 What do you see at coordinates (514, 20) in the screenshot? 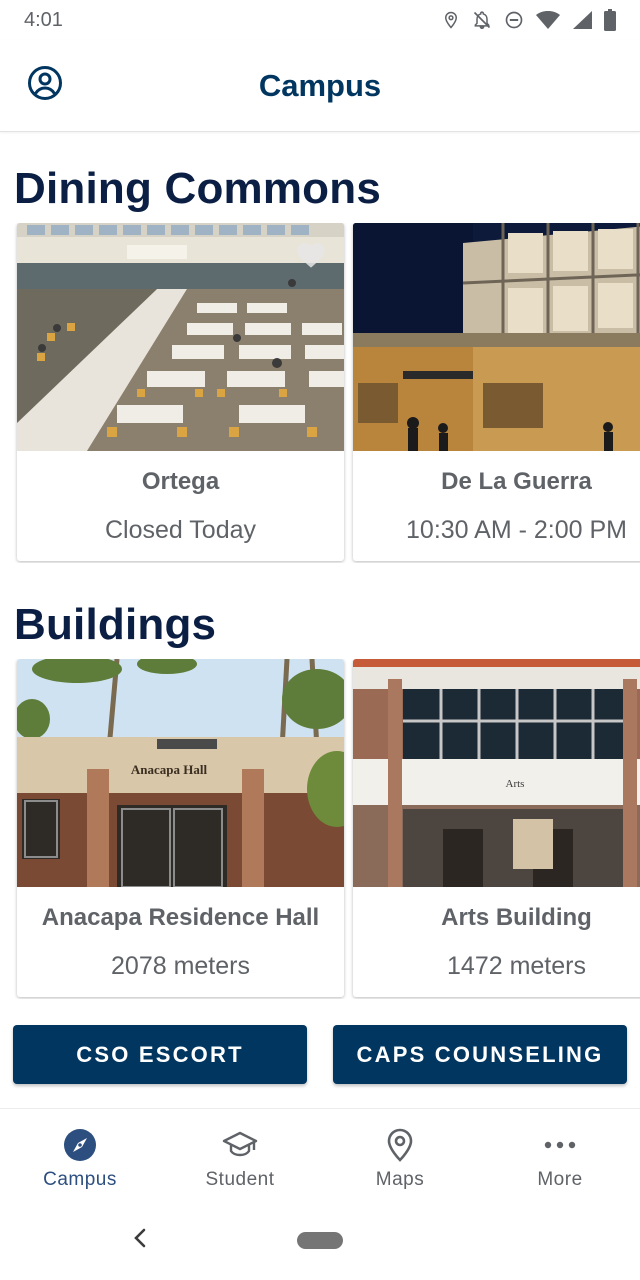
I see `do-not-disturb-icon` at bounding box center [514, 20].